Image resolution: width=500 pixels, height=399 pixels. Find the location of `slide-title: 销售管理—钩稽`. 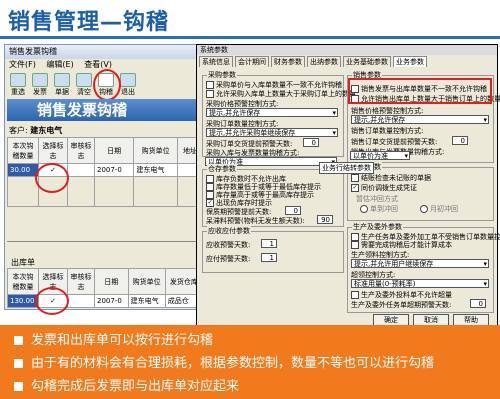

slide-title: 销售管理—钩稽 is located at coordinates (89, 22).